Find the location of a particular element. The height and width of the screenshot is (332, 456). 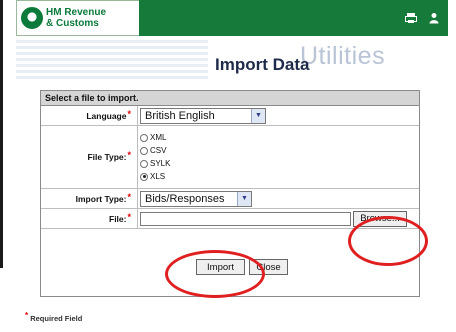

file-type-label: File Type: is located at coordinates (107, 157).